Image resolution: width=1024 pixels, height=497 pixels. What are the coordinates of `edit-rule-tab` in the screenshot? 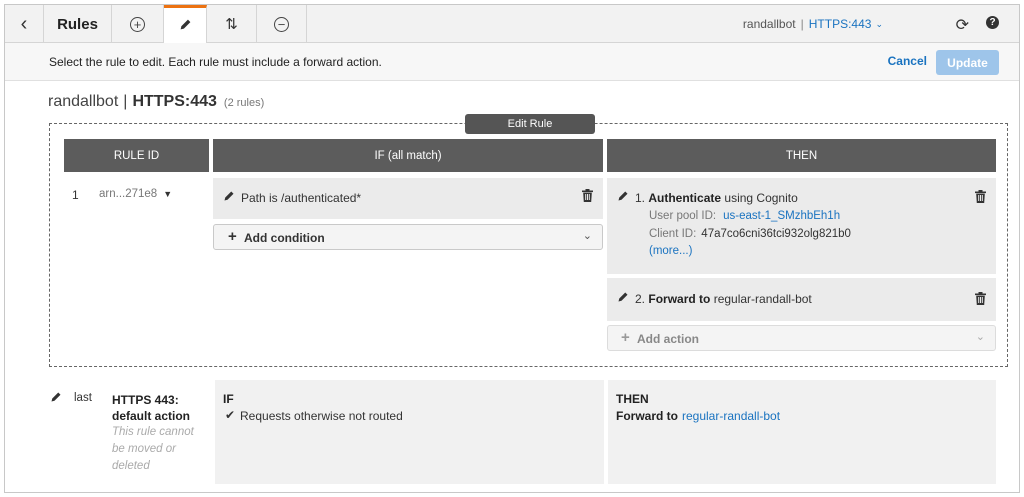 It's located at (185, 24).